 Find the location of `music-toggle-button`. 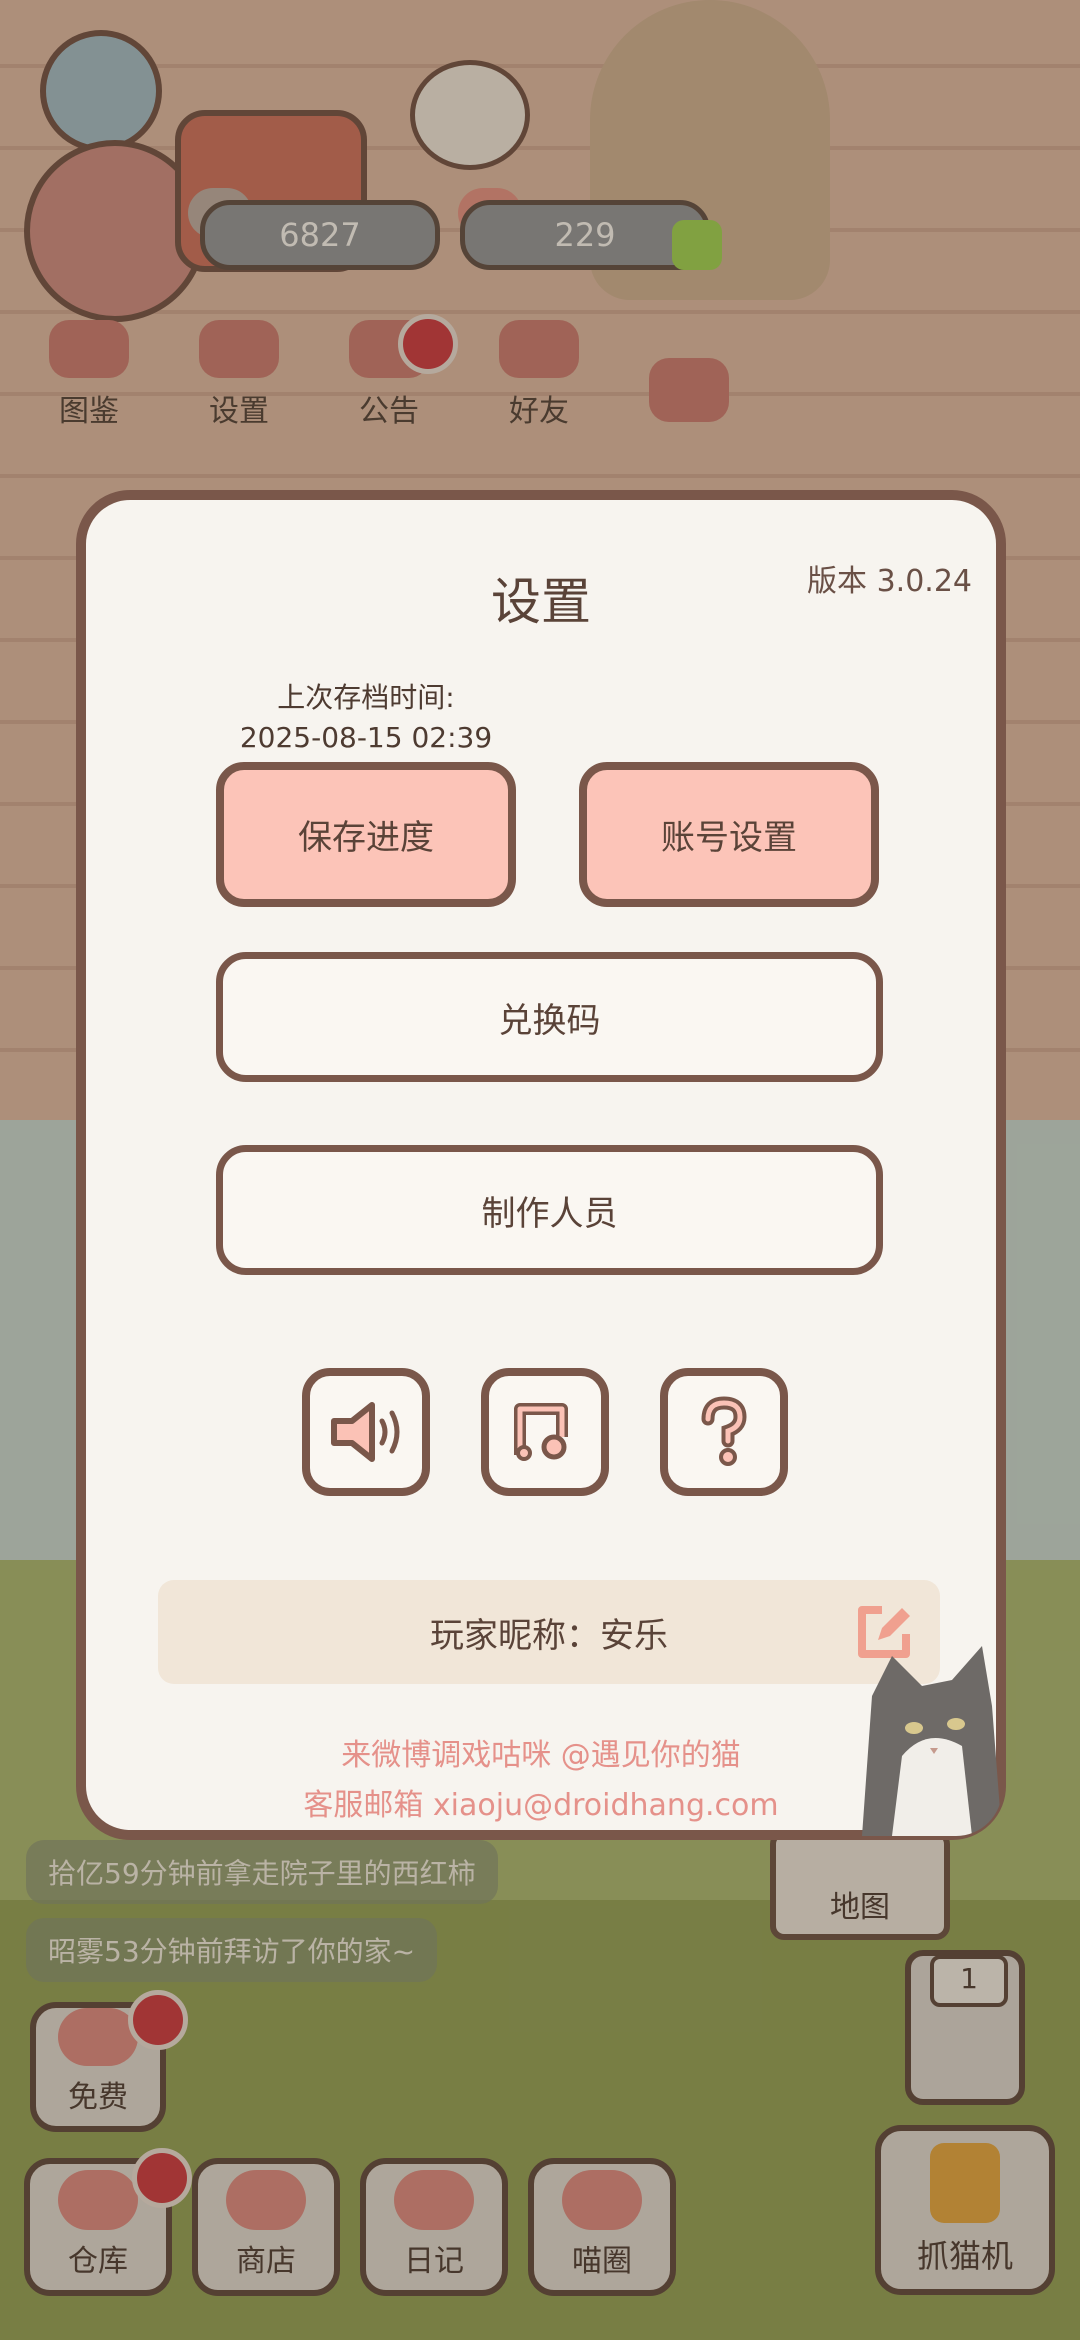

music-toggle-button is located at coordinates (545, 1432).